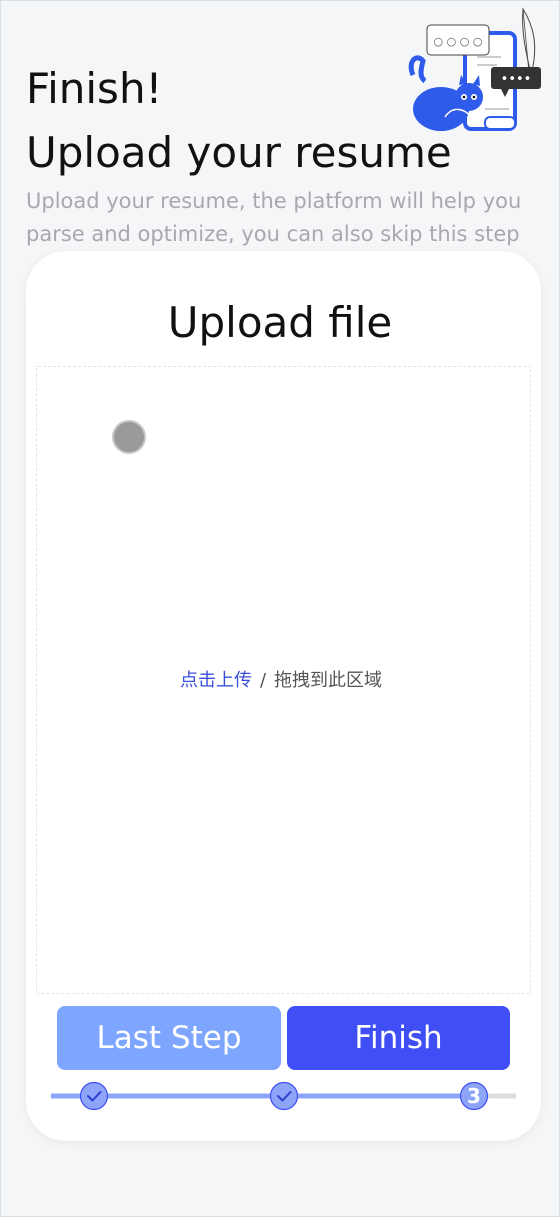 The height and width of the screenshot is (1217, 560). I want to click on click-upload-link: 点击上传, so click(216, 680).